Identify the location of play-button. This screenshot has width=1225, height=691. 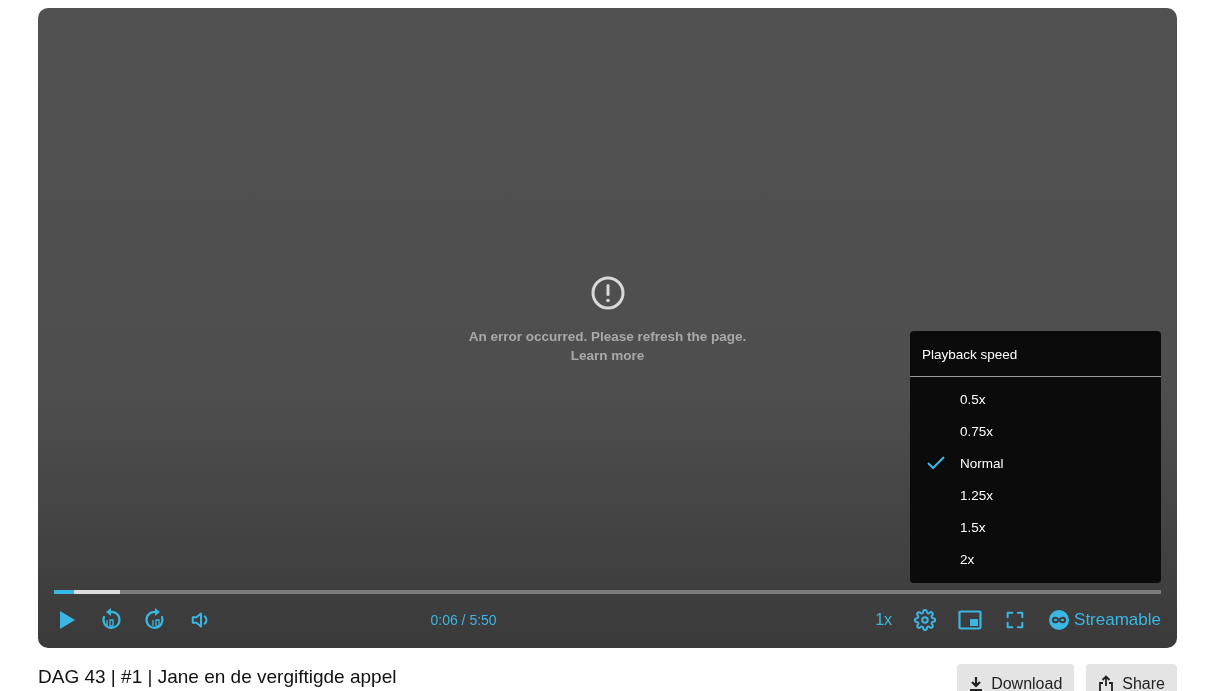
(67, 620).